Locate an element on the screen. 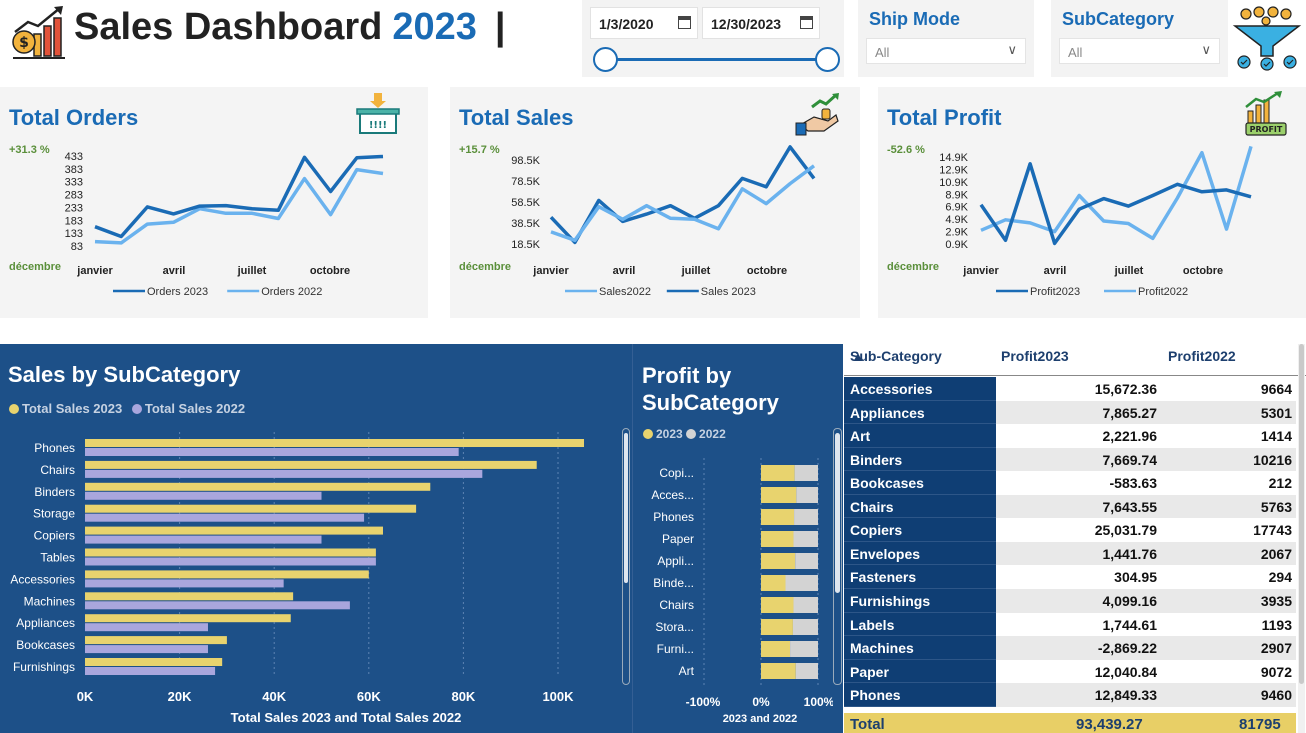 The image size is (1306, 733). table-row: Copiers 25,031.79 17743 is located at coordinates (1070, 530).